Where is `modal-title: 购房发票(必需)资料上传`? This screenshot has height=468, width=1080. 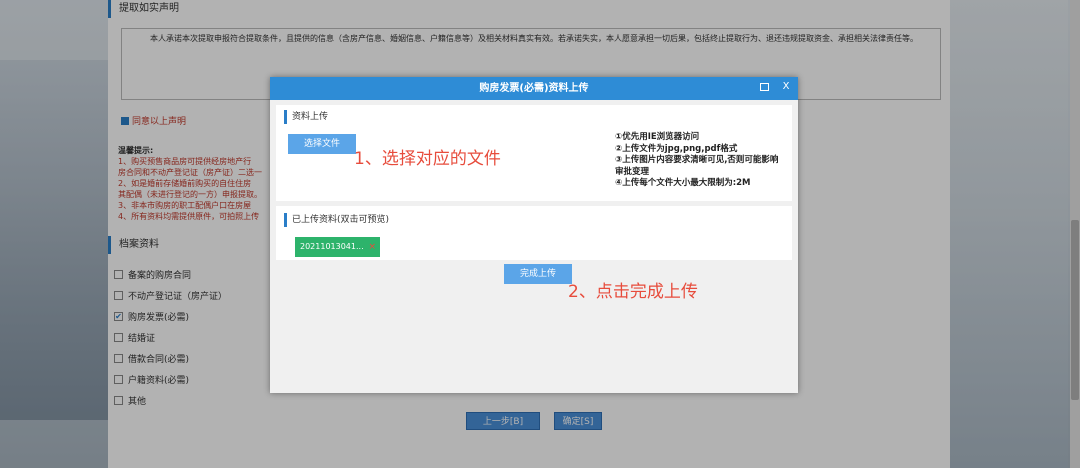 modal-title: 购房发票(必需)资料上传 is located at coordinates (534, 88).